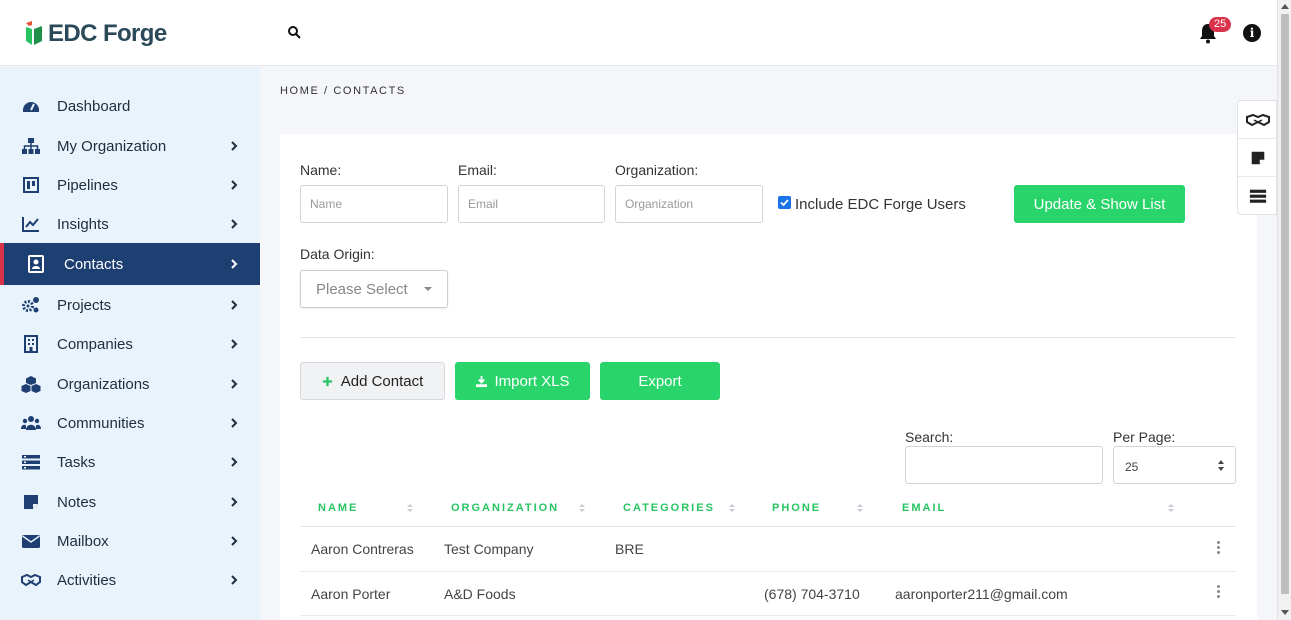  Describe the element at coordinates (87, 580) in the screenshot. I see `sidebar-item-label: Activities` at that location.